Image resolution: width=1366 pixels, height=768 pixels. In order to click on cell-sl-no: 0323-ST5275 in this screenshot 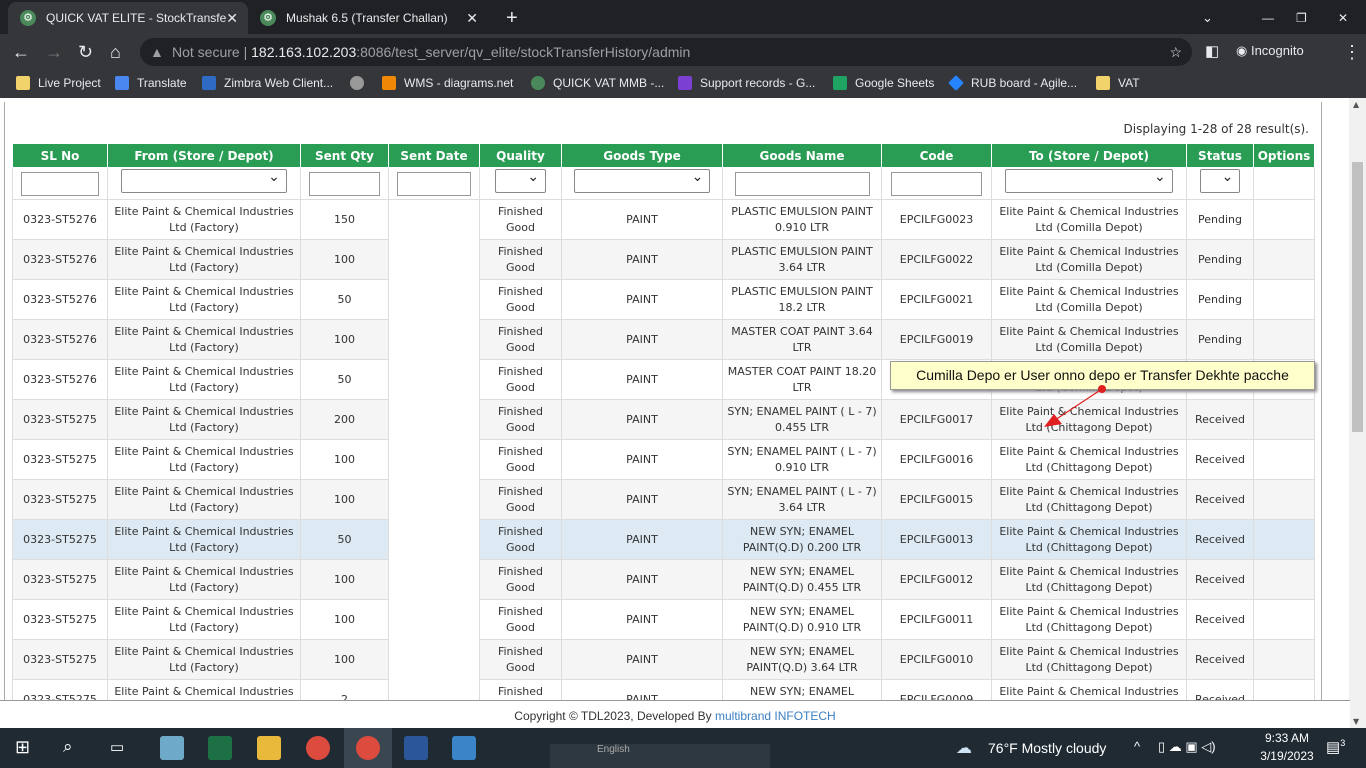, I will do `click(60, 539)`.